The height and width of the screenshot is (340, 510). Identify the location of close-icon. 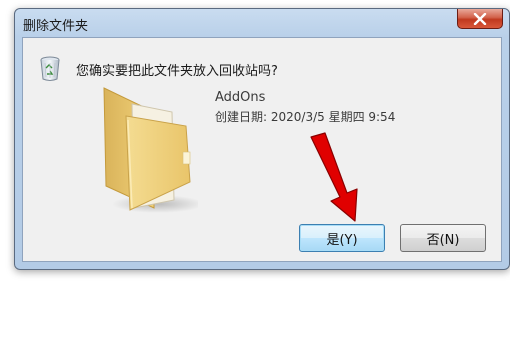
(480, 18).